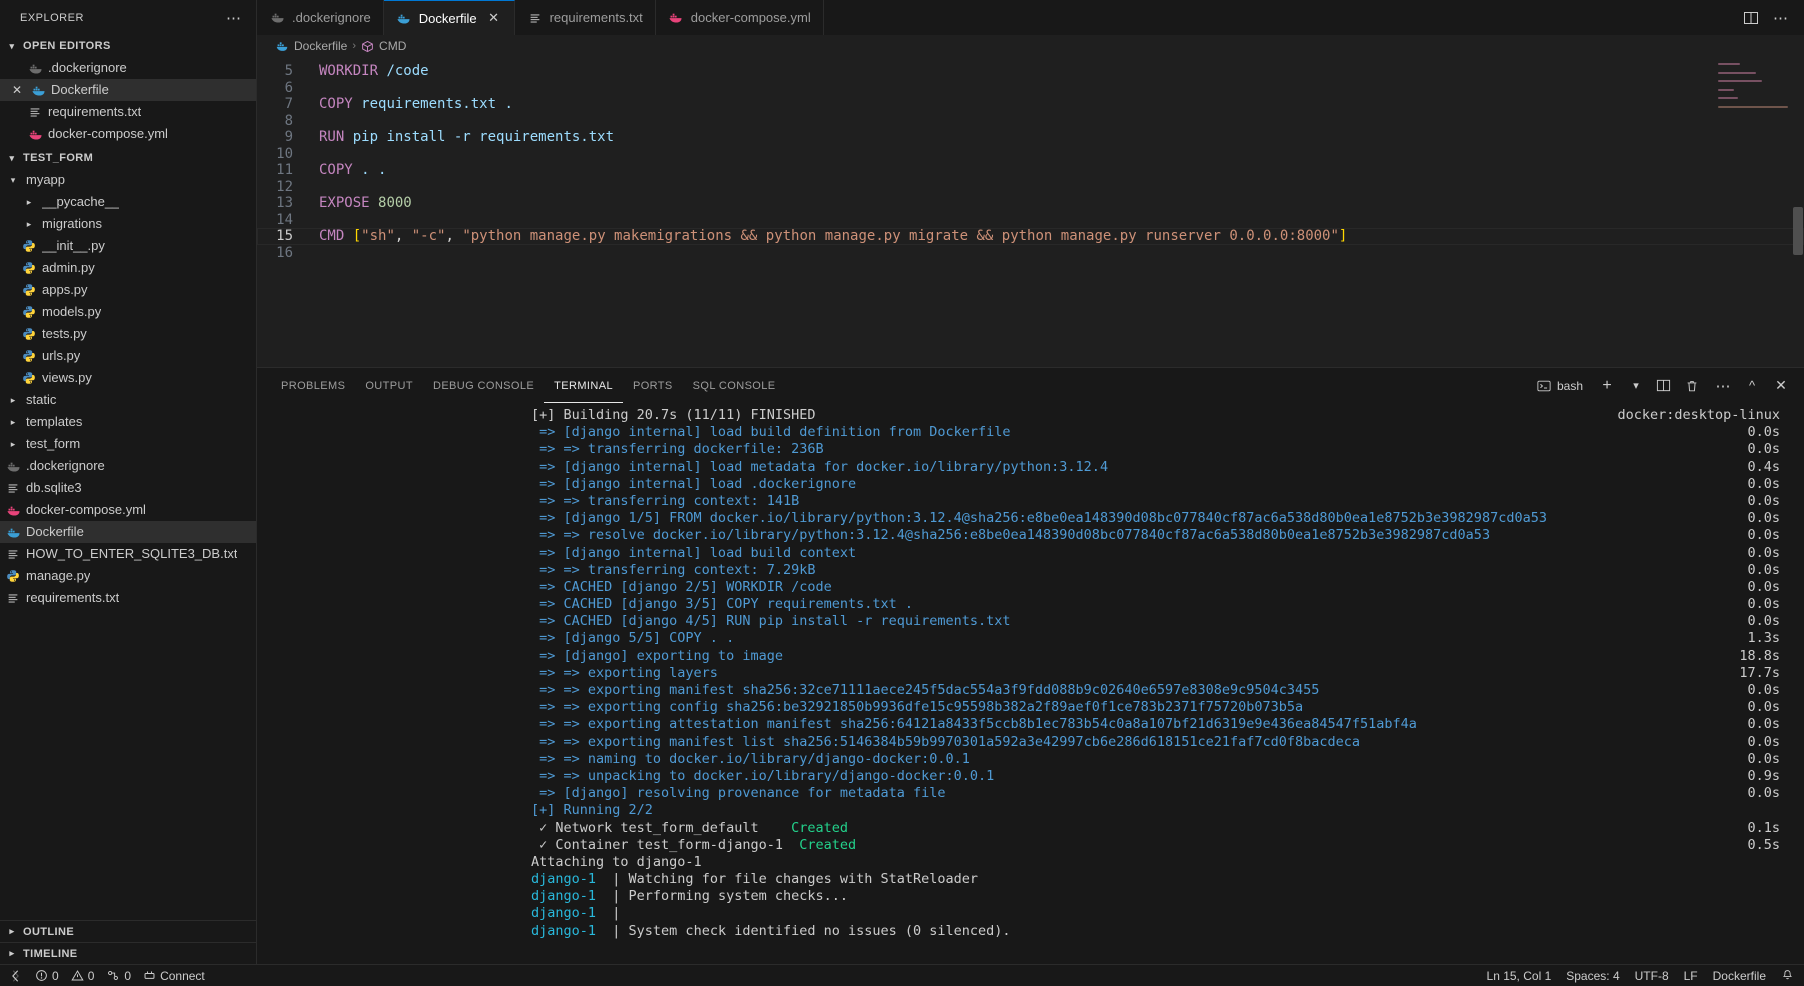 Image resolution: width=1804 pixels, height=986 pixels. What do you see at coordinates (1665, 385) in the screenshot?
I see `split-terminal-icon` at bounding box center [1665, 385].